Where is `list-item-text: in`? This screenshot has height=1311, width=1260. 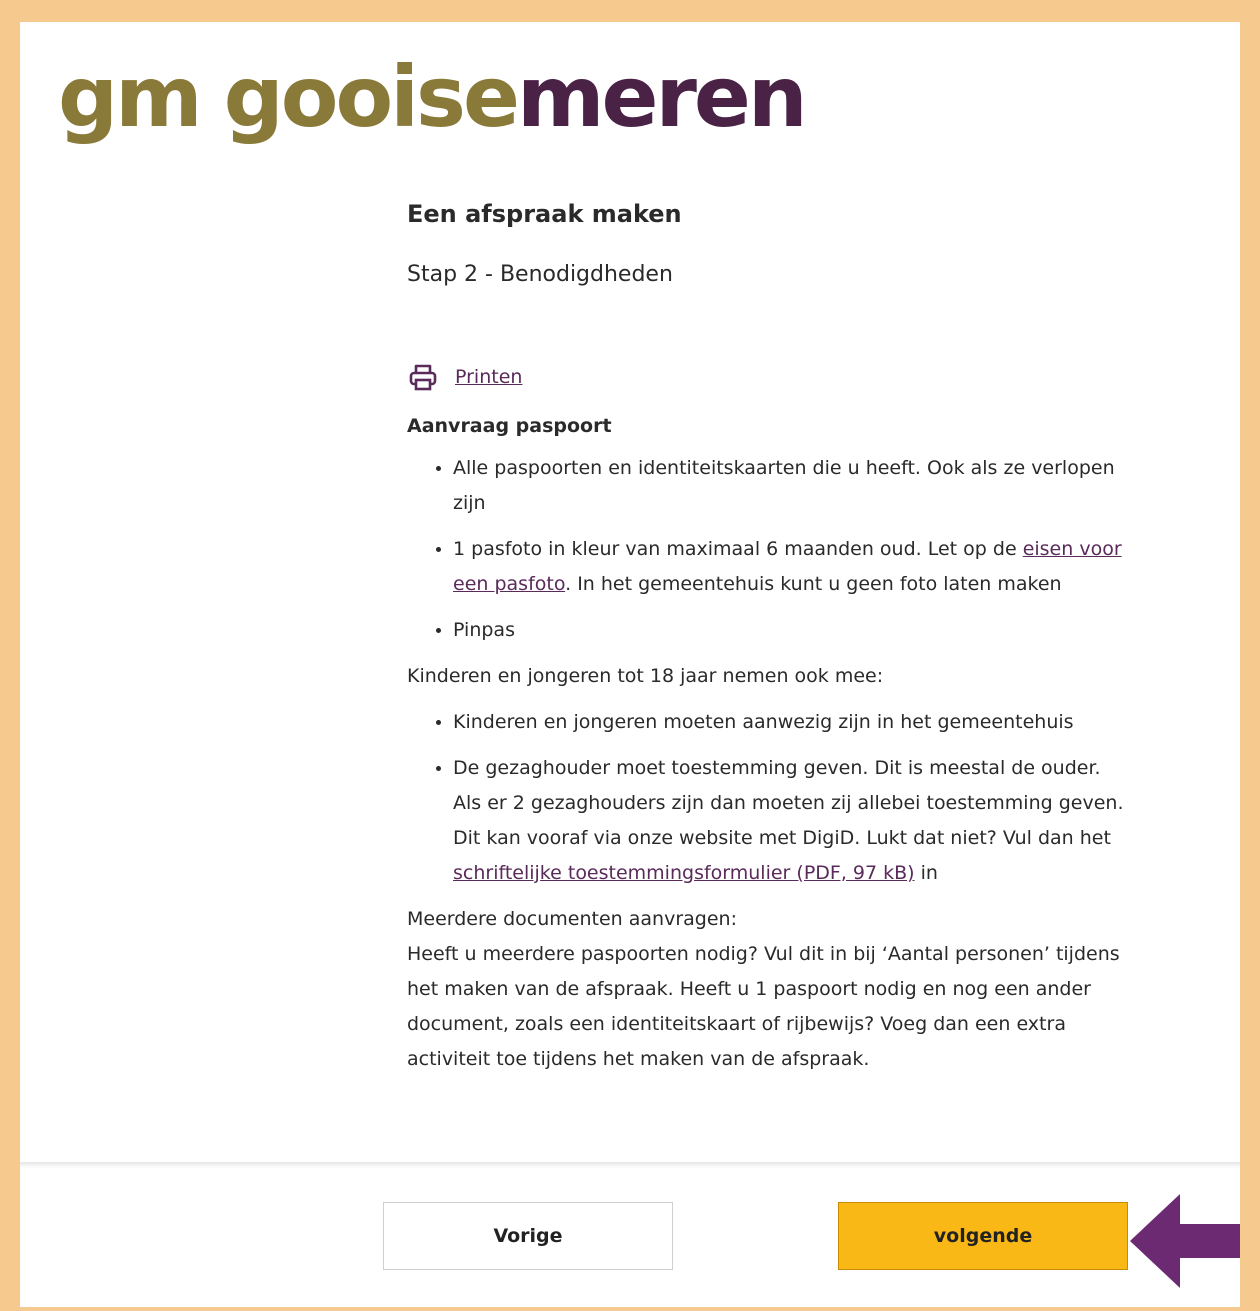
list-item-text: in is located at coordinates (926, 873).